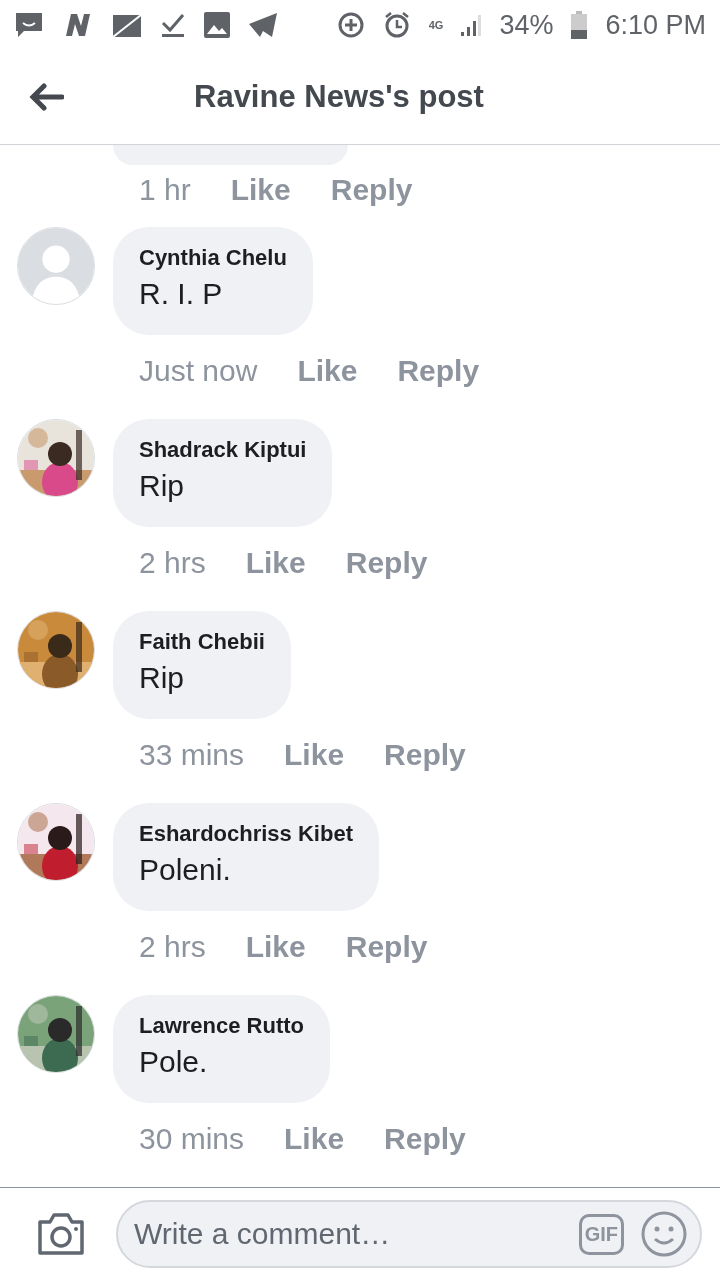  I want to click on emoji-icon, so click(664, 1234).